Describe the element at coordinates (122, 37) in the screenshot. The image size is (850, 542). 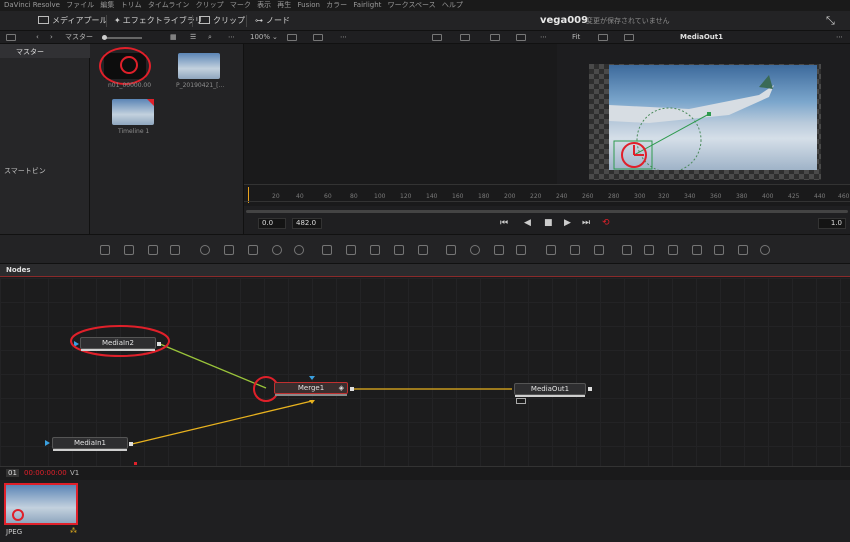
I see `thumbnail-size-slider` at that location.